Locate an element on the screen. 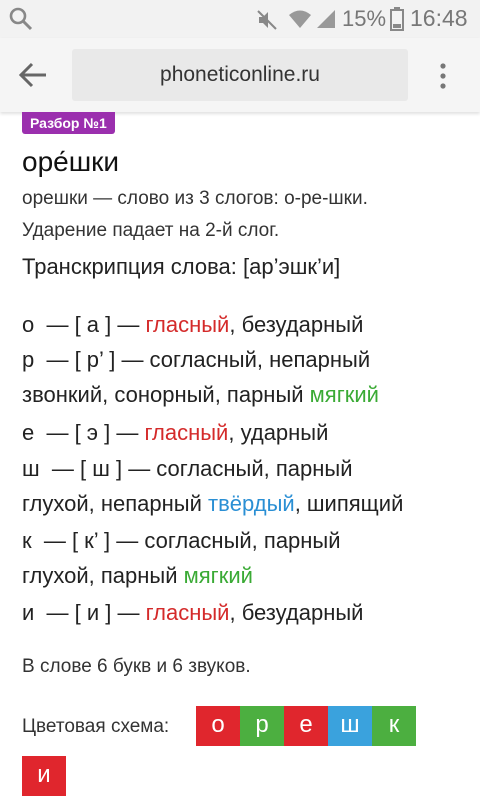  scheme-tile: ш is located at coordinates (350, 726).